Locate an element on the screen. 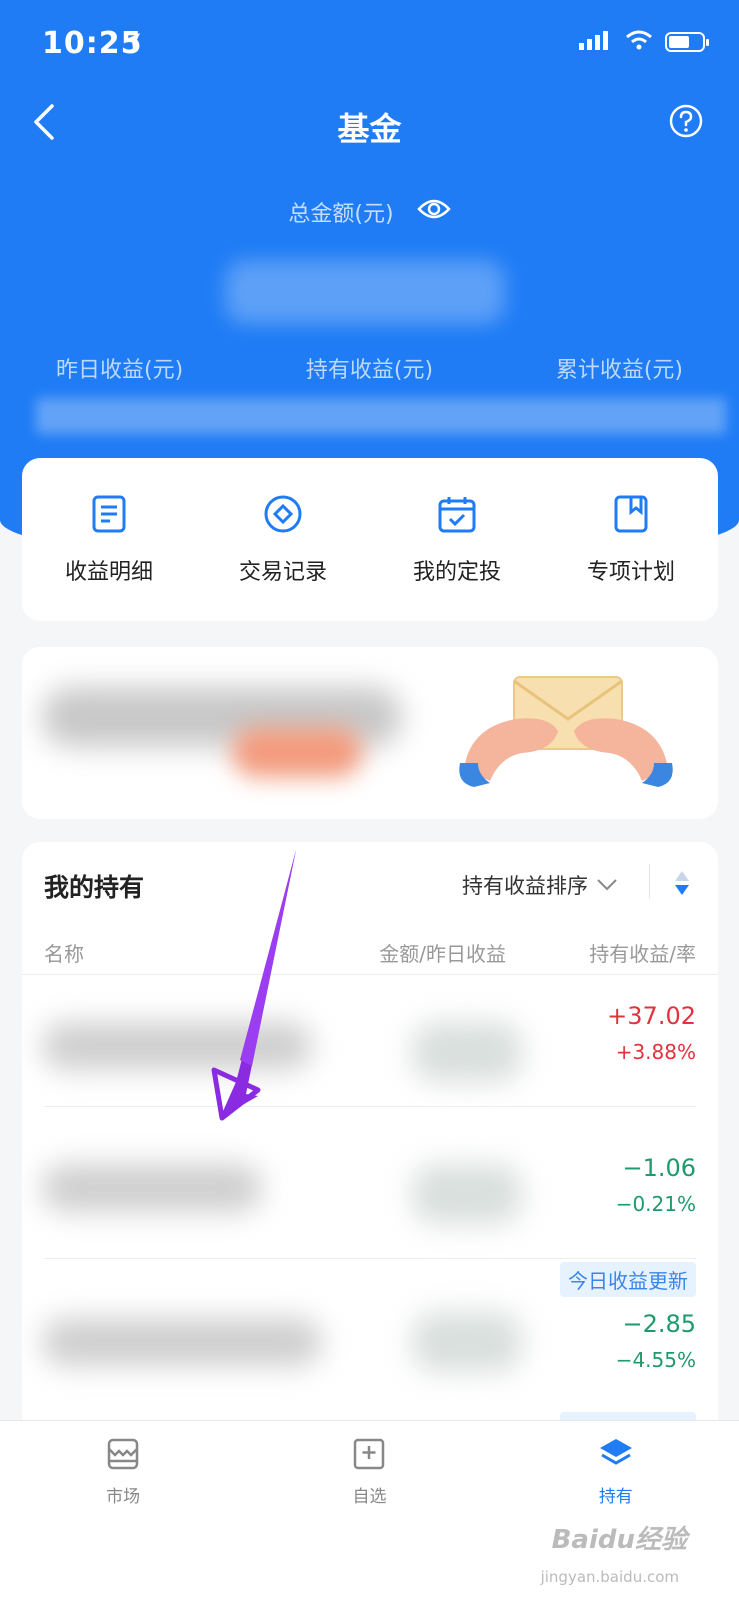 This screenshot has width=739, height=1601. bookmark-icon is located at coordinates (631, 517).